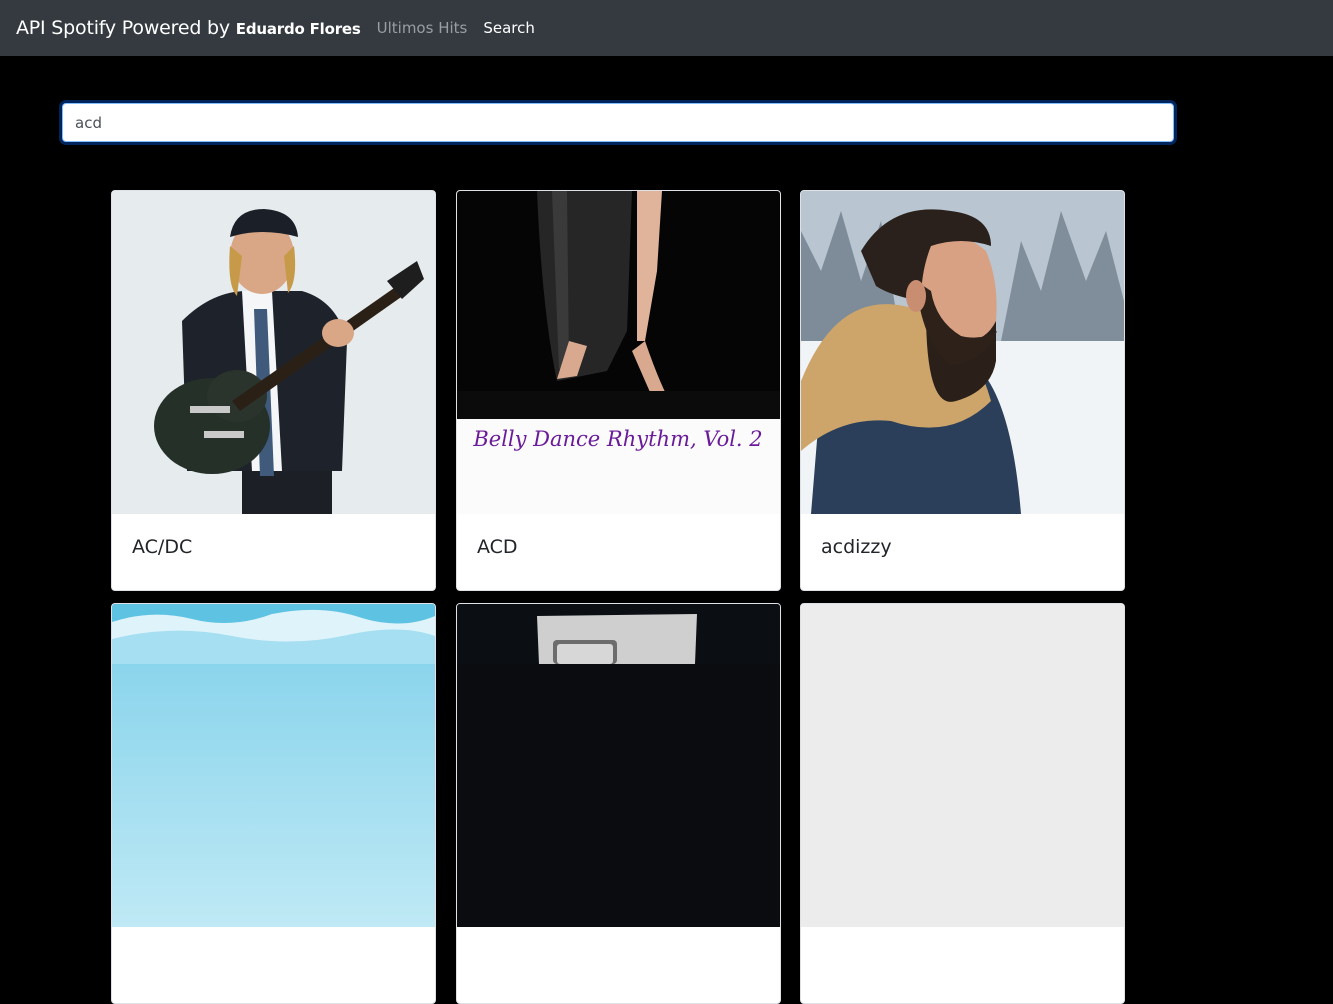 The image size is (1333, 1004). I want to click on search-input, so click(618, 122).